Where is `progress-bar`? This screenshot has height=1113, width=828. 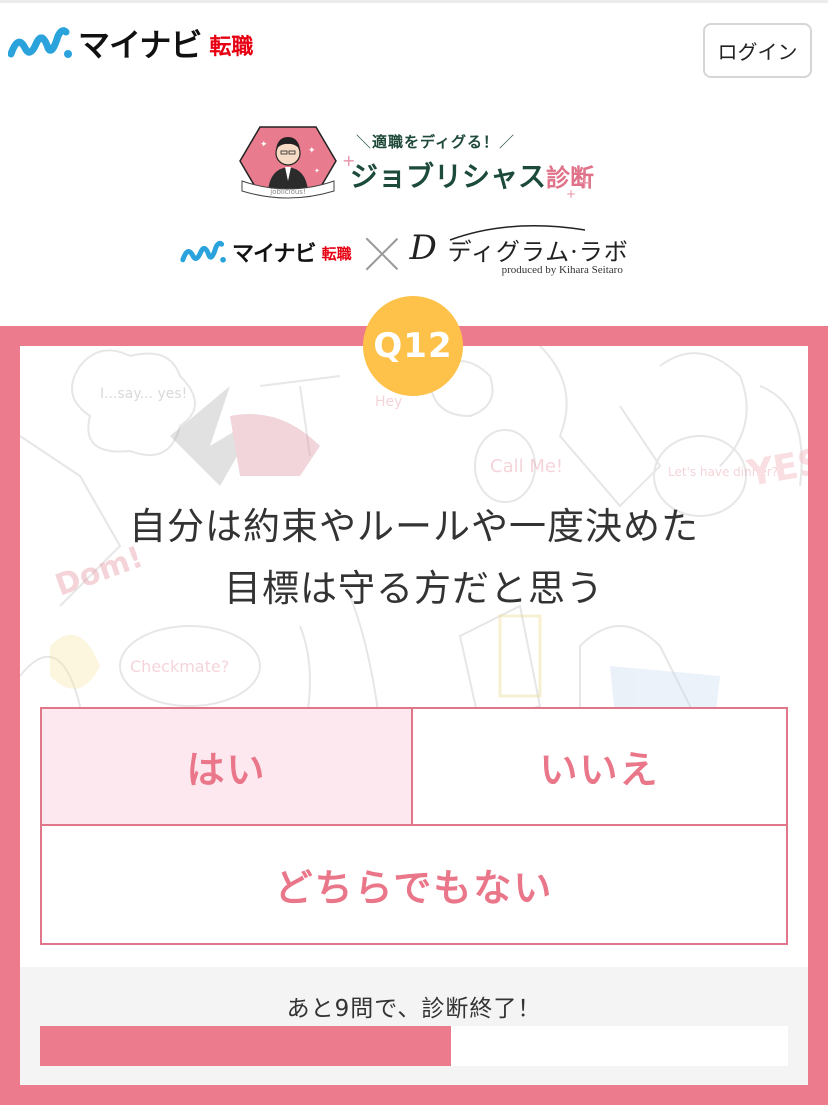 progress-bar is located at coordinates (414, 1046).